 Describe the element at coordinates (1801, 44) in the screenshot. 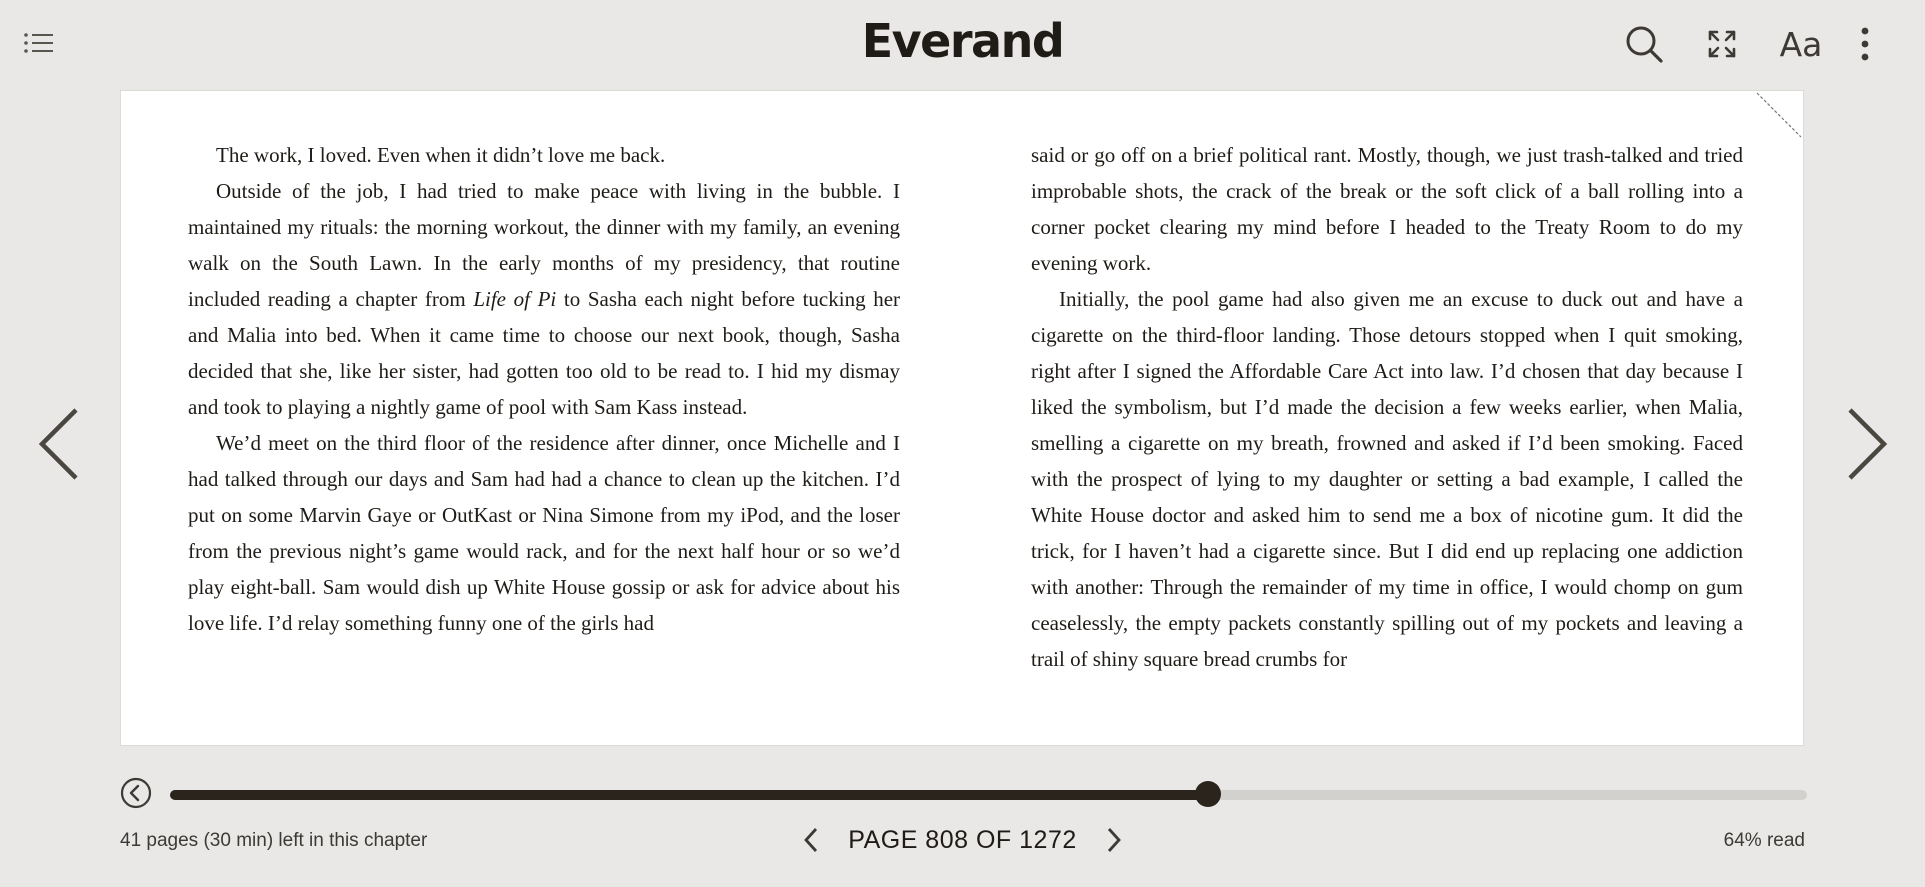

I see `font-settings-button: Aa` at that location.